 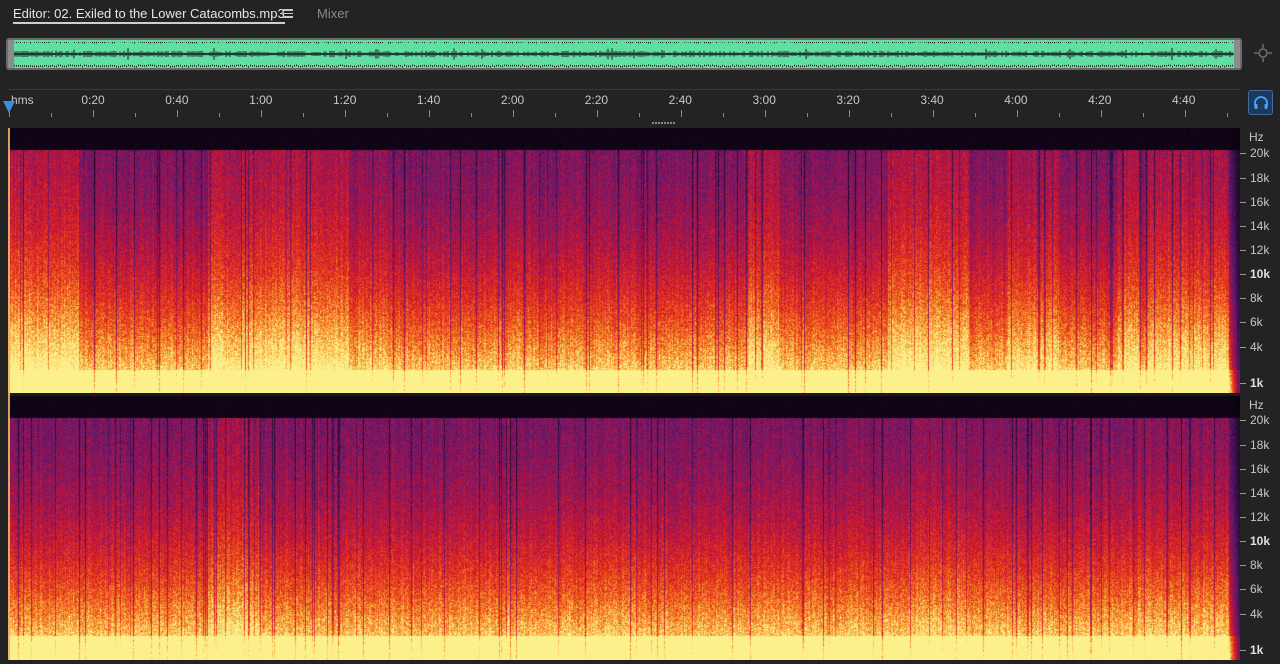 I want to click on ruler-time-label: 4:20, so click(x=1100, y=100).